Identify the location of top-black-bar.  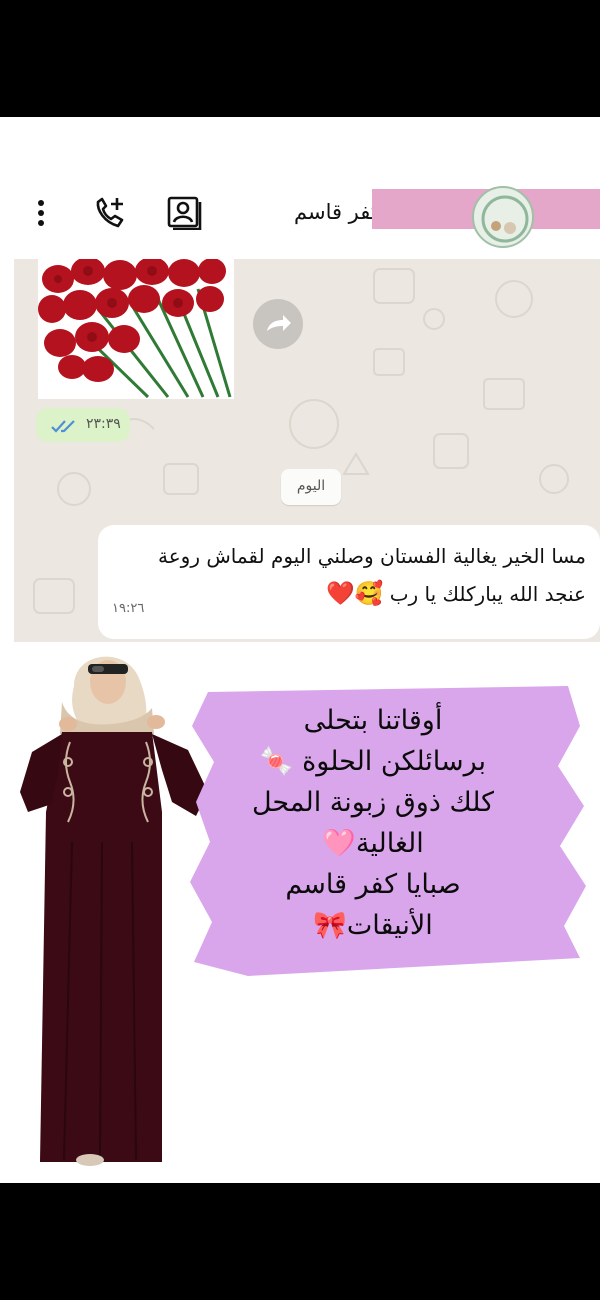
(300, 58).